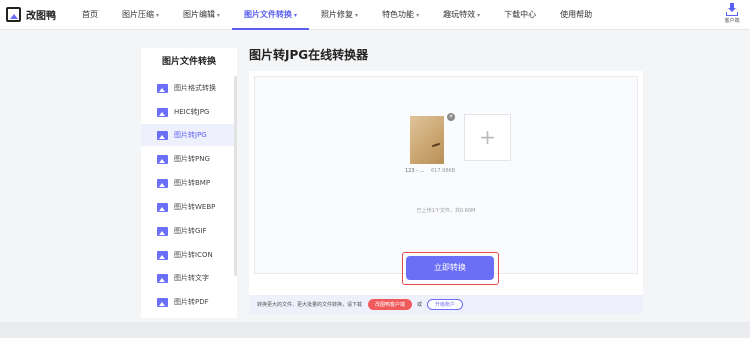 This screenshot has width=750, height=338. I want to click on nav-item: 使用帮助, so click(576, 15).